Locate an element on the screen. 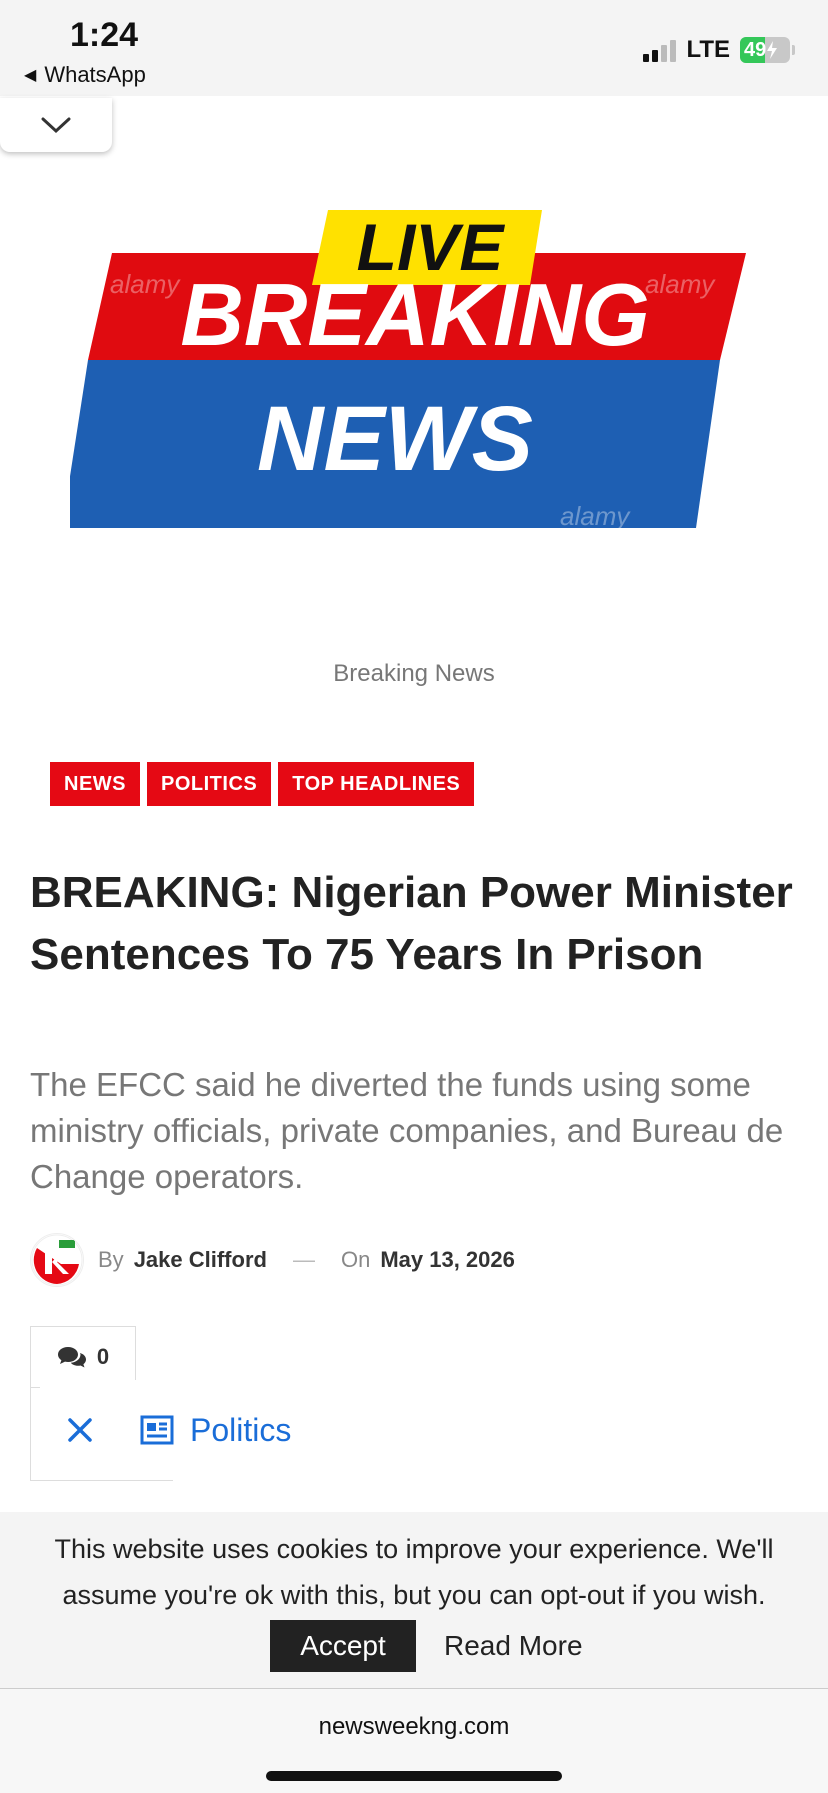  tag-politics: POLITICS is located at coordinates (209, 784).